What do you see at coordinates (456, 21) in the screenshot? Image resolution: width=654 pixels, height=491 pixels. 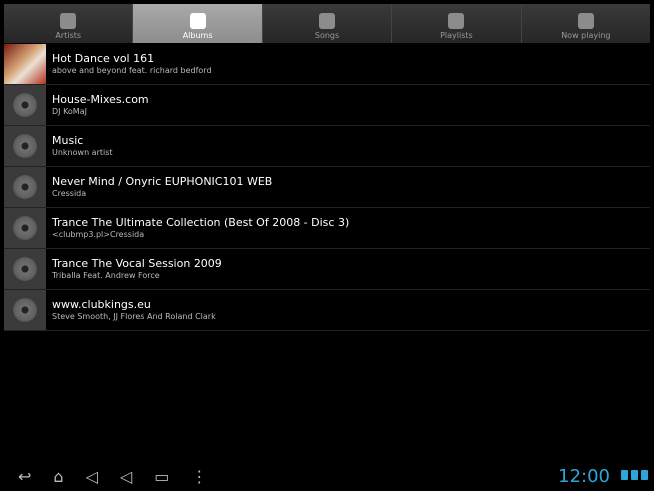 I see `playlist-icon` at bounding box center [456, 21].